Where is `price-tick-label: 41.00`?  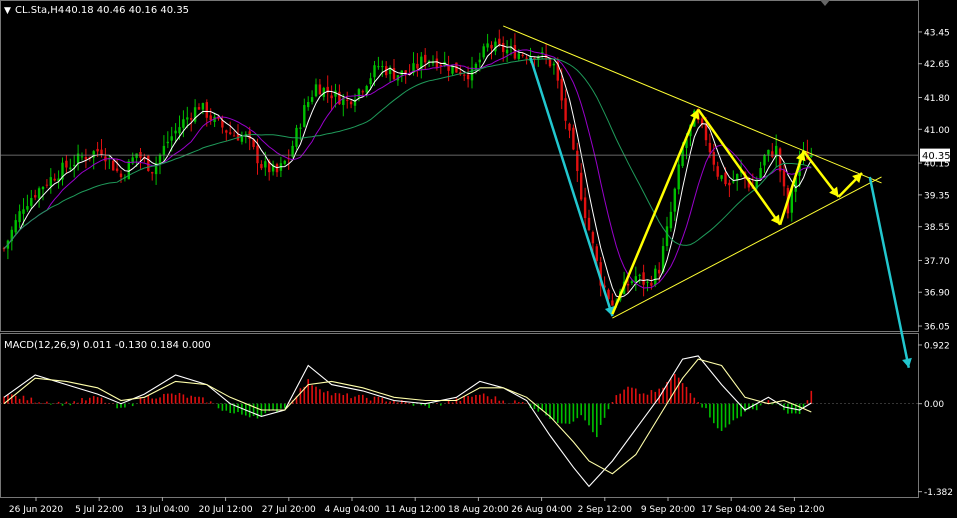 price-tick-label: 41.00 is located at coordinates (937, 131).